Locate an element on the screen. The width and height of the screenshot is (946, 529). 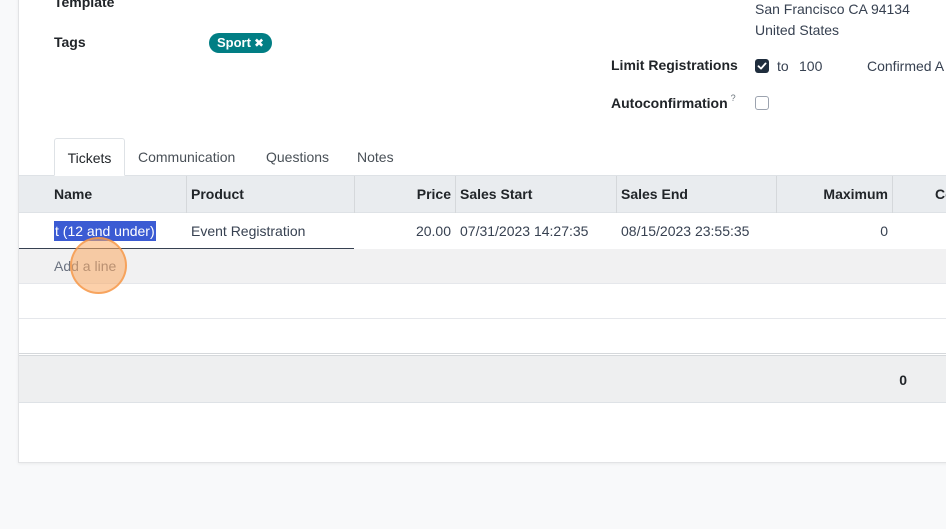
column-header-name: Name is located at coordinates (73, 194).